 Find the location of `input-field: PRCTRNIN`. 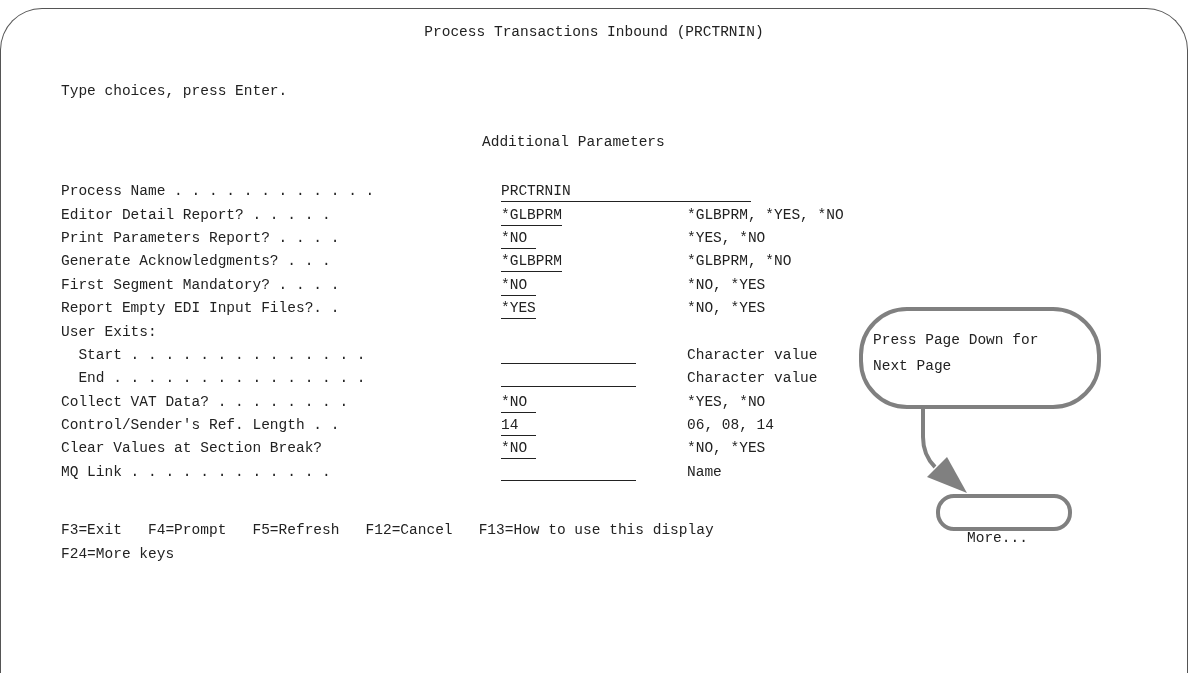

input-field: PRCTRNIN is located at coordinates (626, 192).